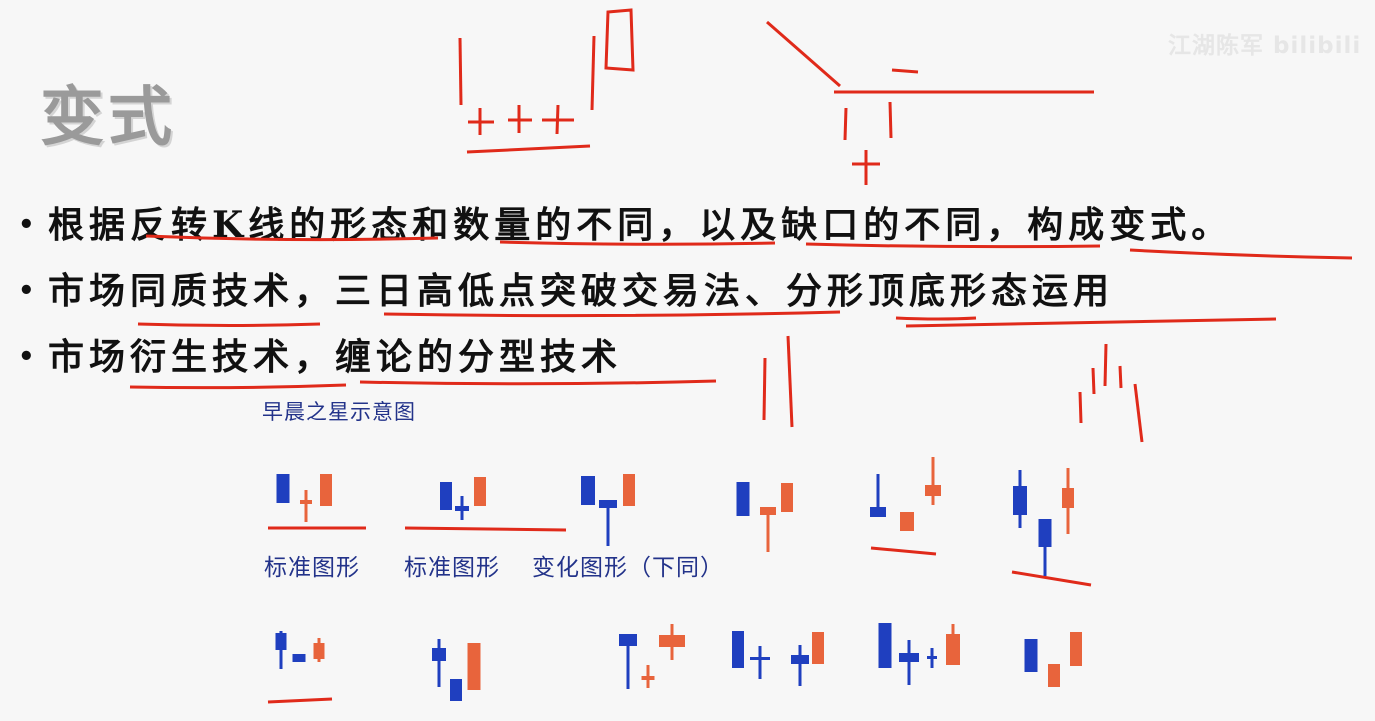 The image size is (1375, 721). What do you see at coordinates (546, 81) in the screenshot?
I see `handdrawn-sketch-left` at bounding box center [546, 81].